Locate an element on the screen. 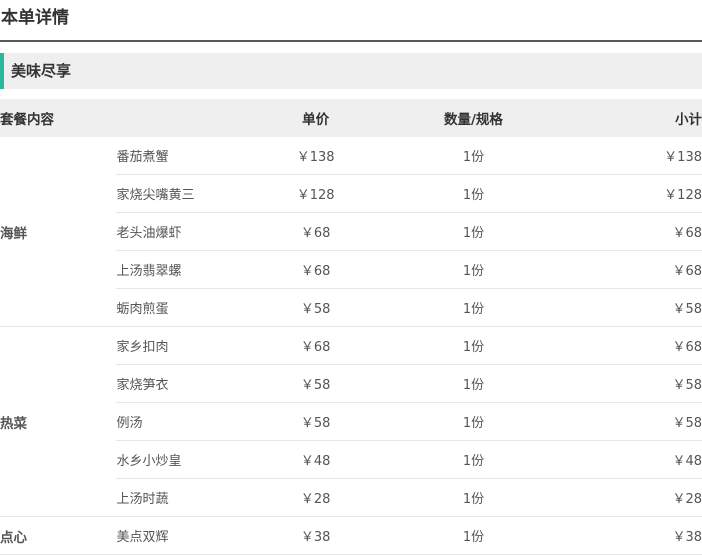 This screenshot has width=702, height=555. category-cell: 海鲜 is located at coordinates (58, 232).